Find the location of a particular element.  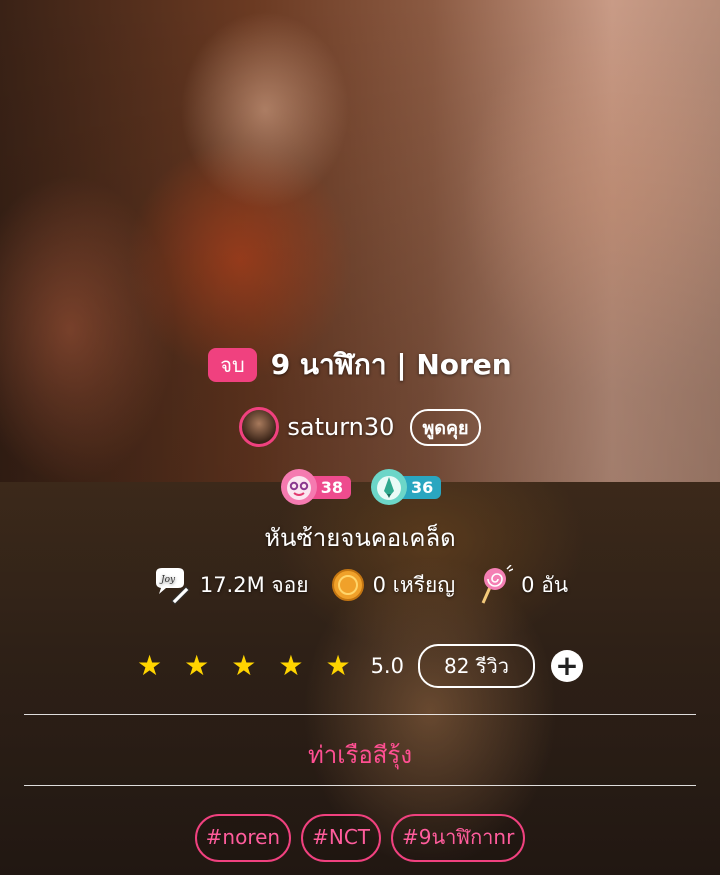

lollipop-icon is located at coordinates (497, 584).